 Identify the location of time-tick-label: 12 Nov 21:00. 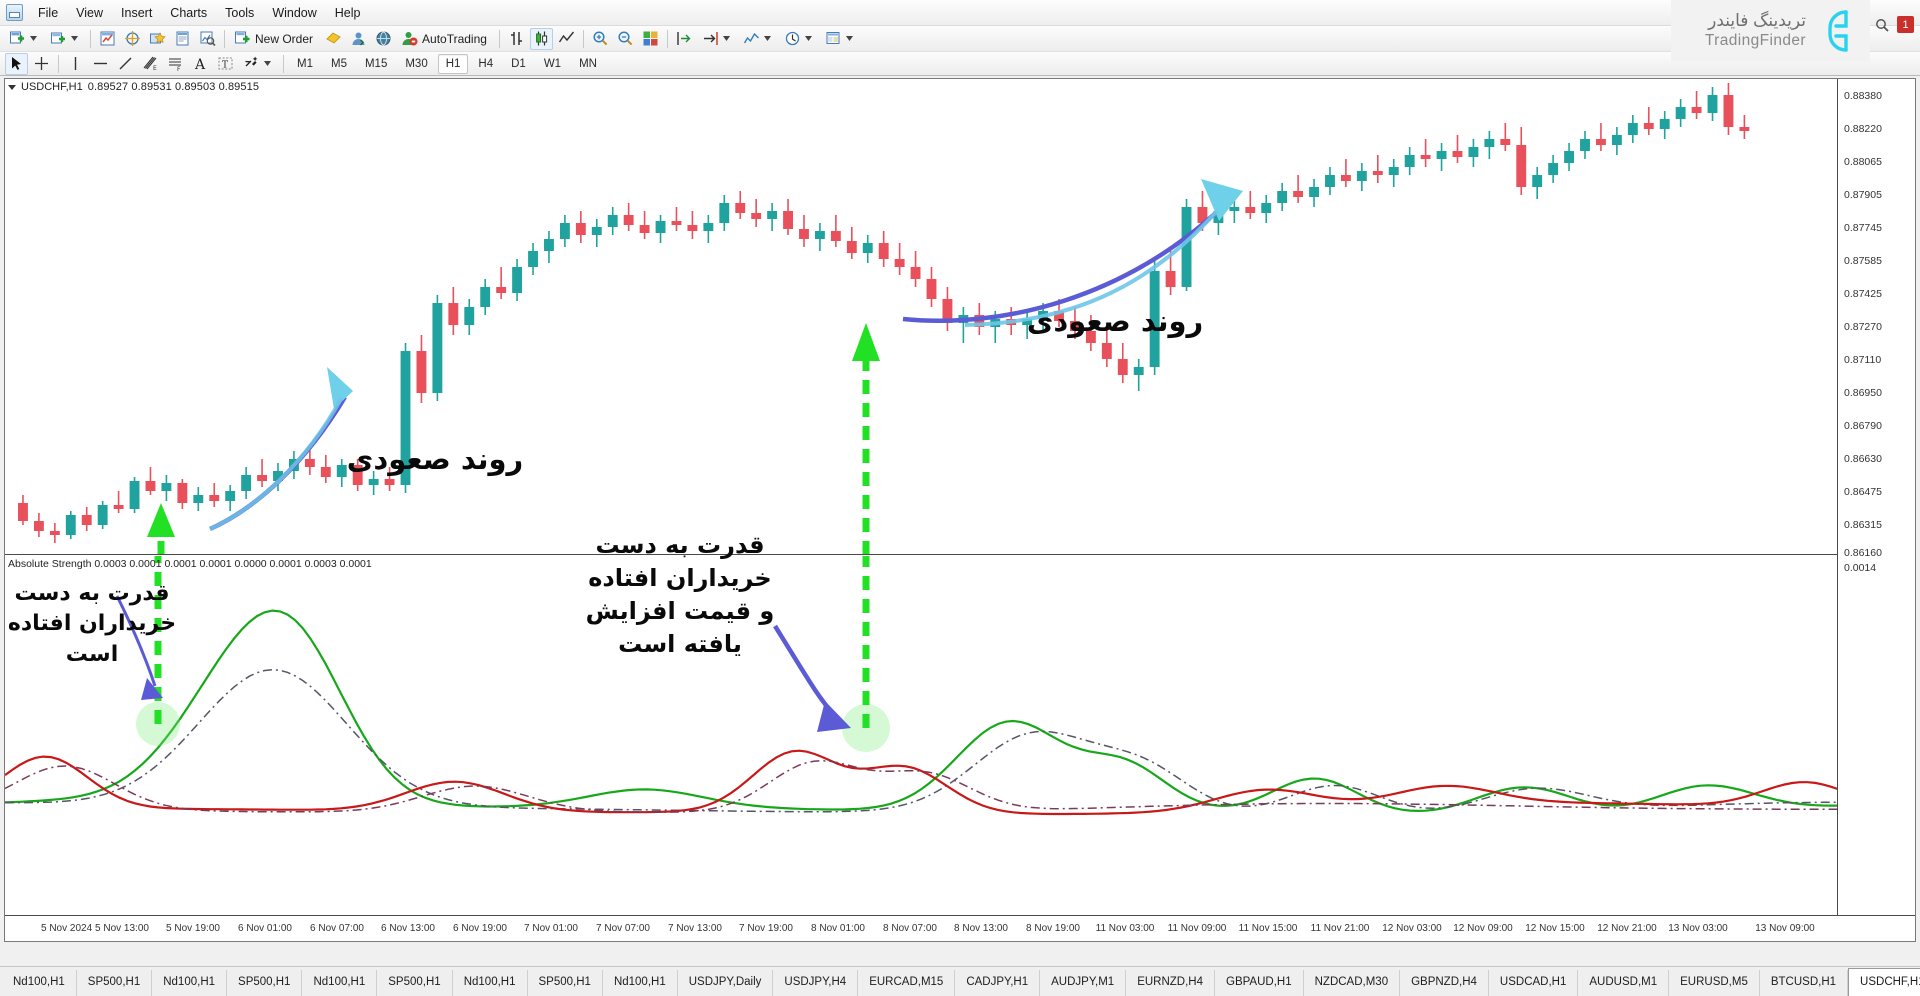
(1627, 928).